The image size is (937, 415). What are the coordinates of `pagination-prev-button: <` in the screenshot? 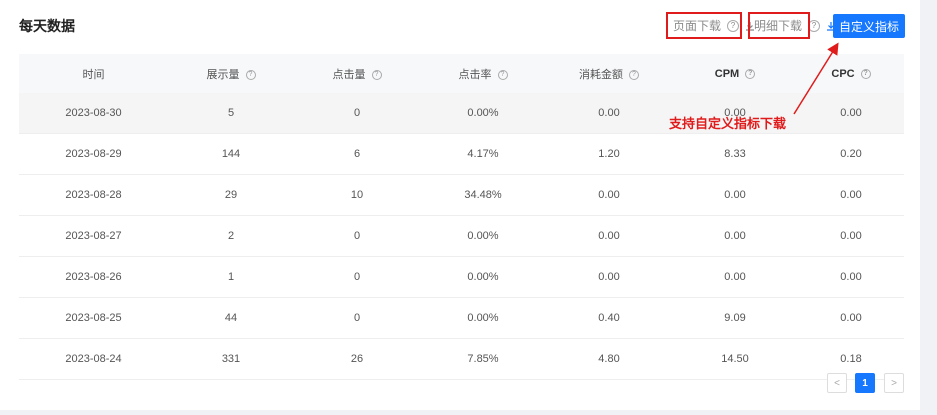 It's located at (837, 383).